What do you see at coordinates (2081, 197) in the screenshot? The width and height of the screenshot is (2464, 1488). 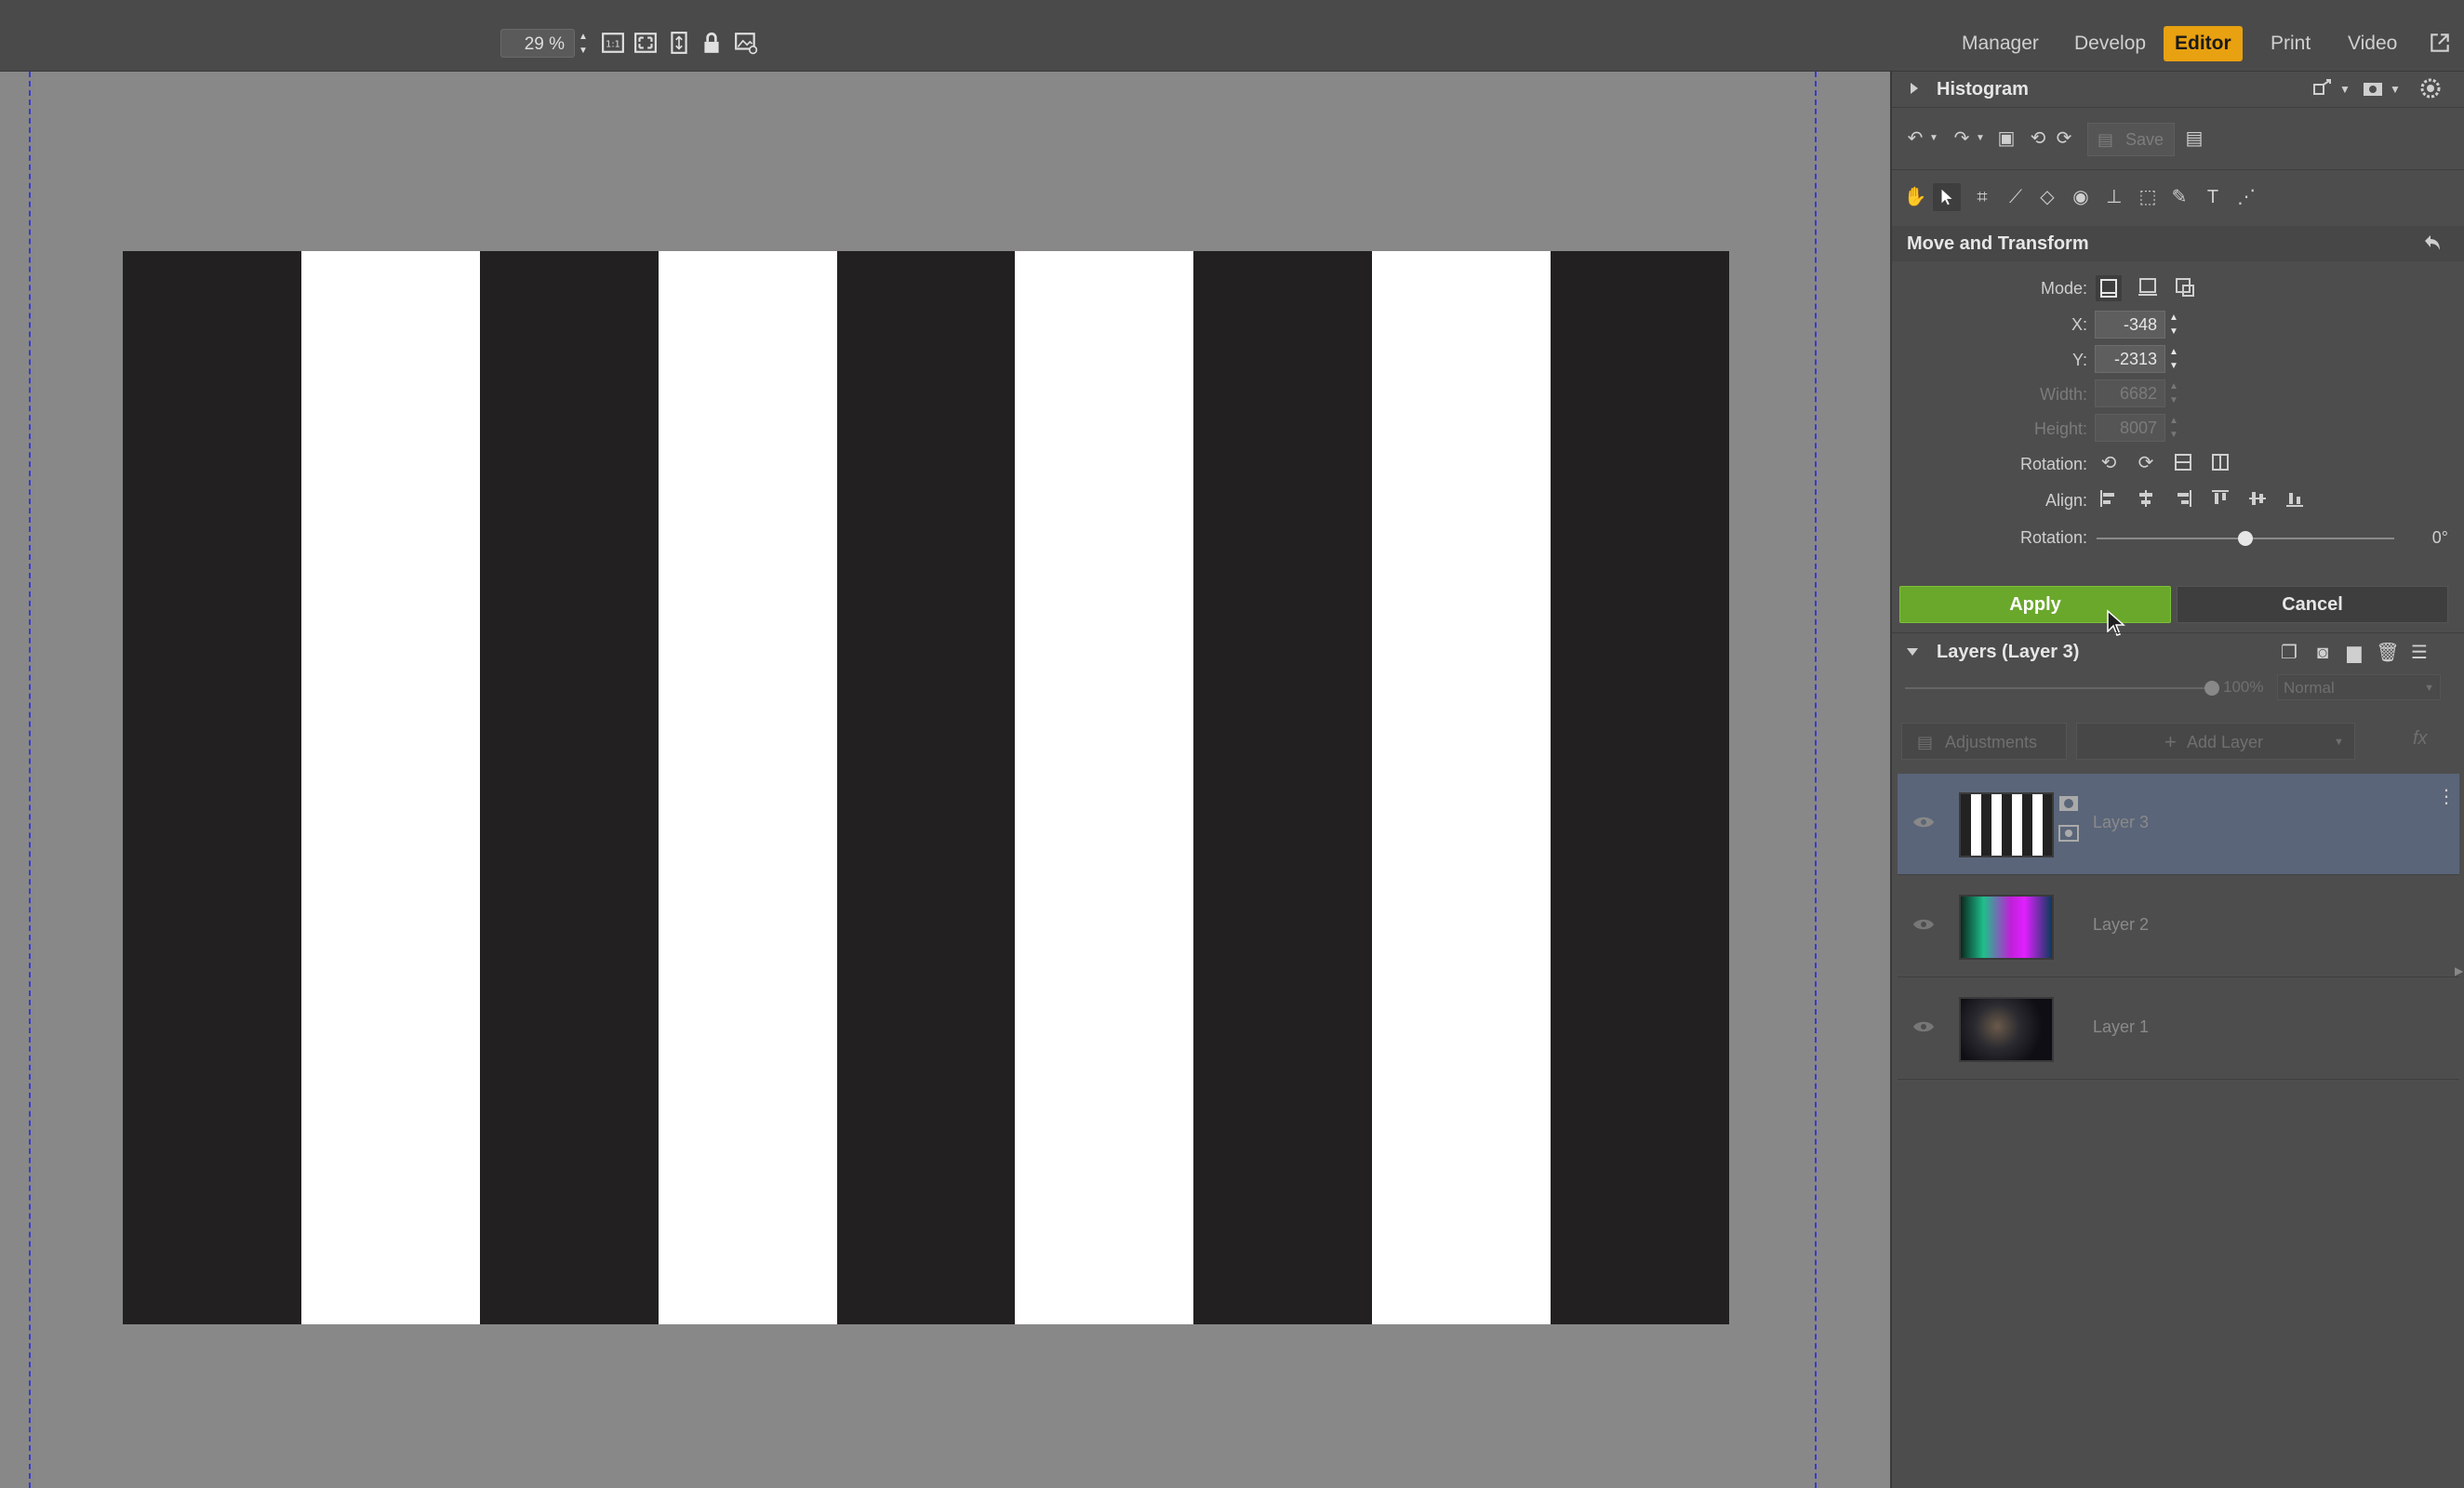 I see `eye-retouch-icon: ◉` at bounding box center [2081, 197].